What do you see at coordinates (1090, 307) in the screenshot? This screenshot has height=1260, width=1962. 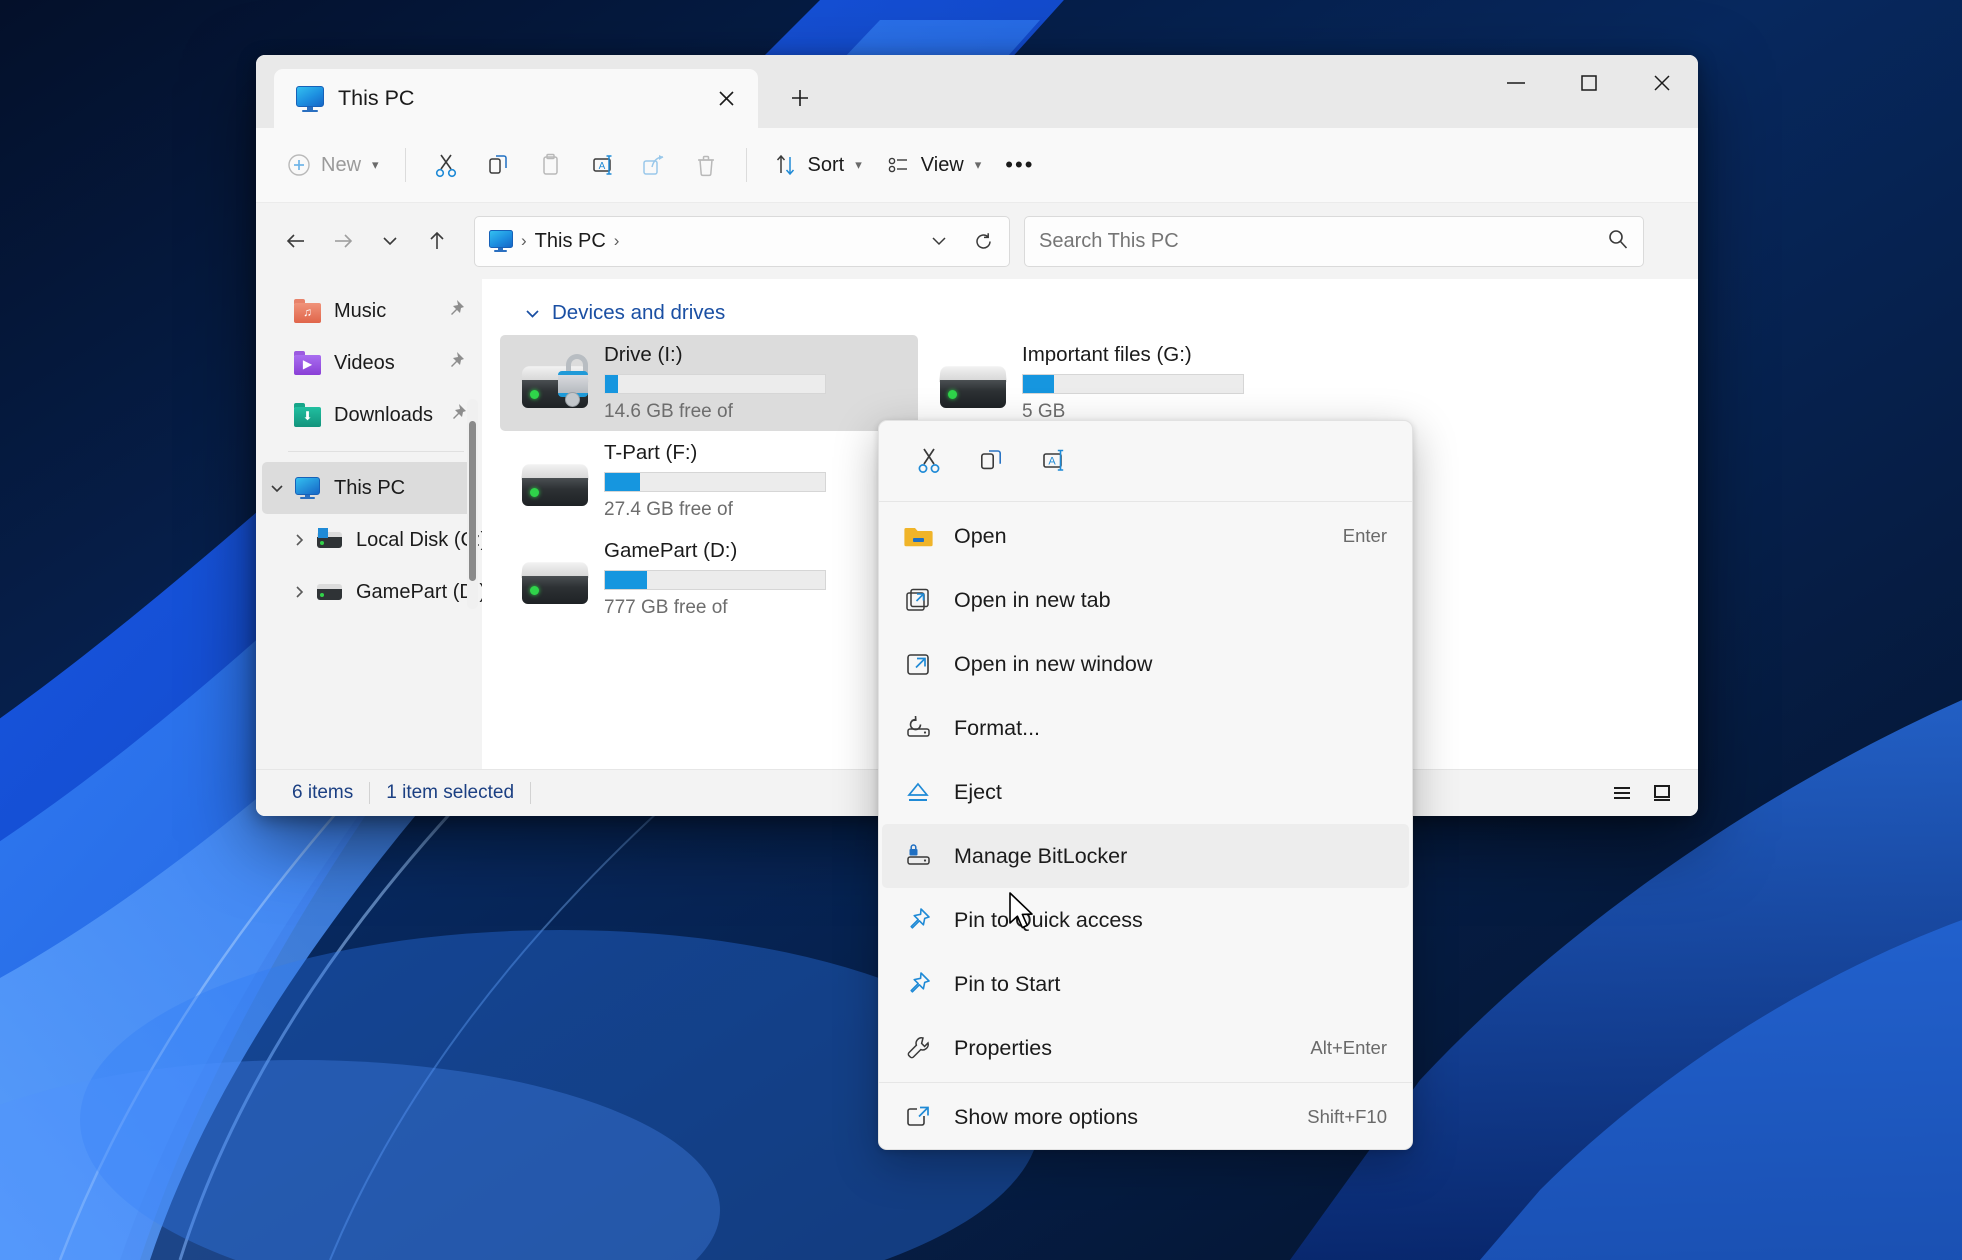 I see `devices-and-drives-group-header: Devices and drives` at bounding box center [1090, 307].